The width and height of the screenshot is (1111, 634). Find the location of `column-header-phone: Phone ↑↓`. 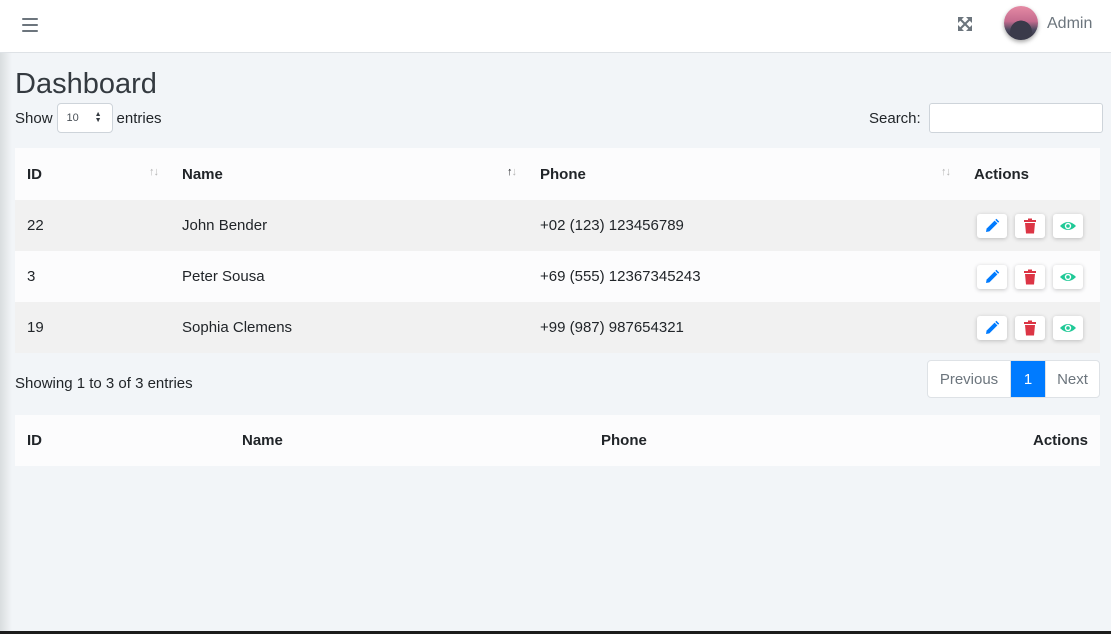

column-header-phone: Phone ↑↓ is located at coordinates (745, 174).